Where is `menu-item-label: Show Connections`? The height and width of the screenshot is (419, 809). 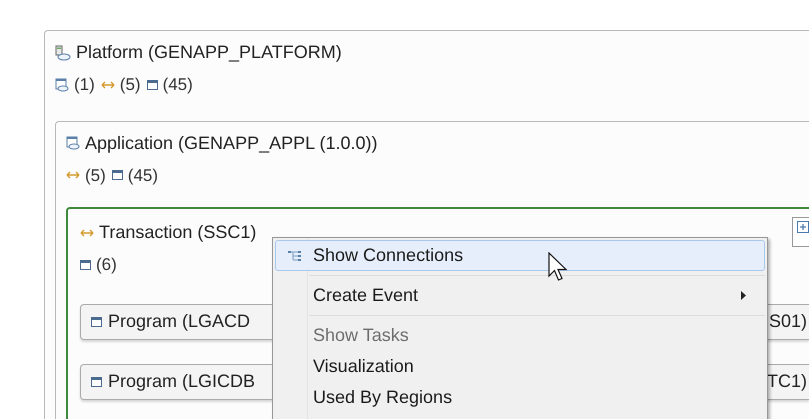 menu-item-label: Show Connections is located at coordinates (388, 255).